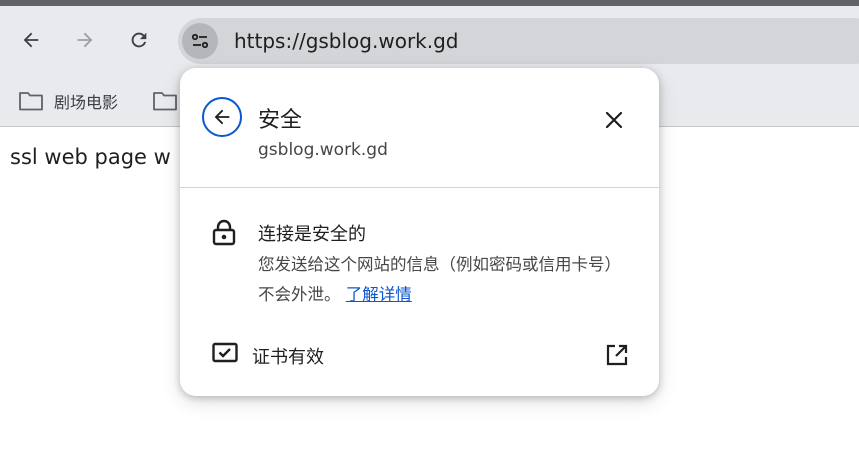 This screenshot has width=859, height=462. I want to click on connection-description: 您发送给这个网站的信息（例如密码或信用卡号）不会外泄。 了解详情, so click(445, 280).